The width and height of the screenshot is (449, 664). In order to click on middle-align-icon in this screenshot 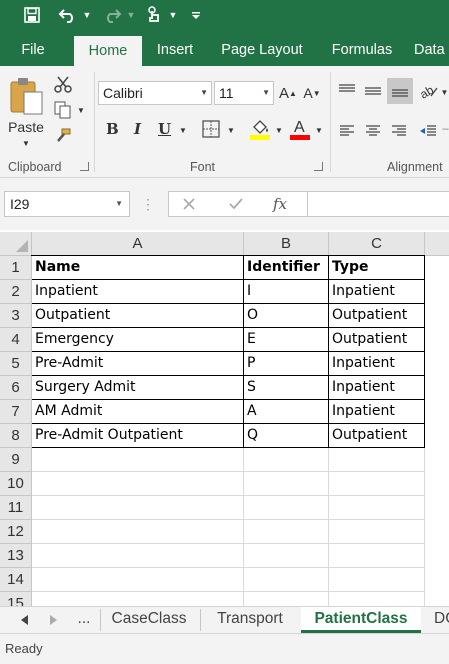, I will do `click(373, 91)`.